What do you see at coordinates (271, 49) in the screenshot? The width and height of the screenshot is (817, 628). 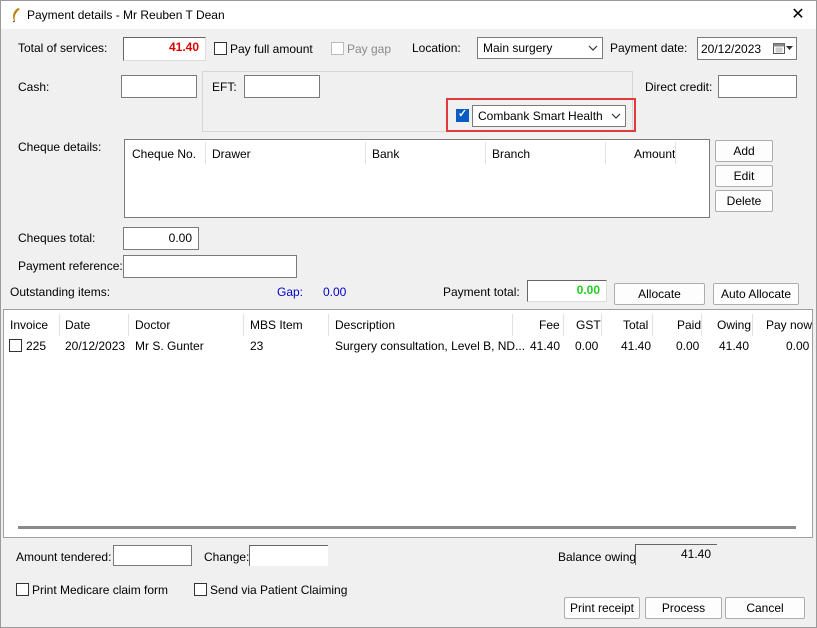 I see `pay-full-amount-label: Pay full amount` at bounding box center [271, 49].